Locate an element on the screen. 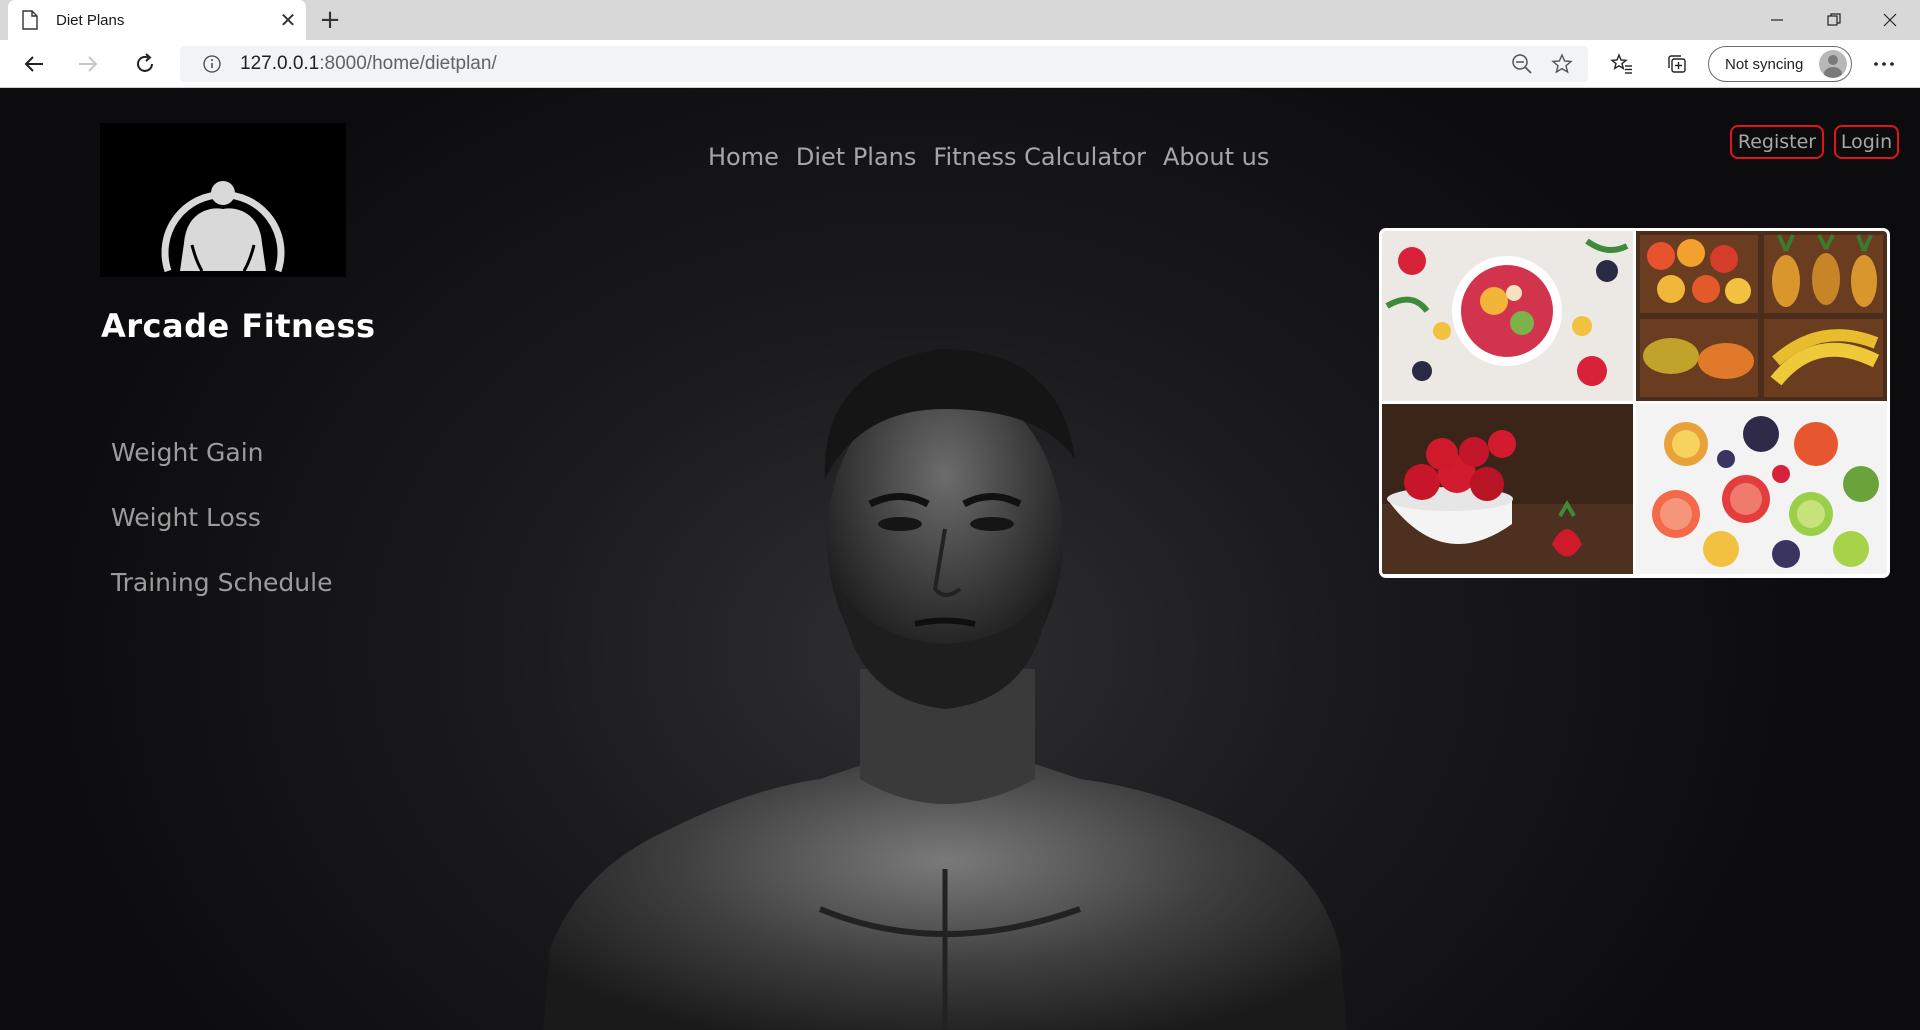 The image size is (1920, 1030). info-icon is located at coordinates (212, 64).